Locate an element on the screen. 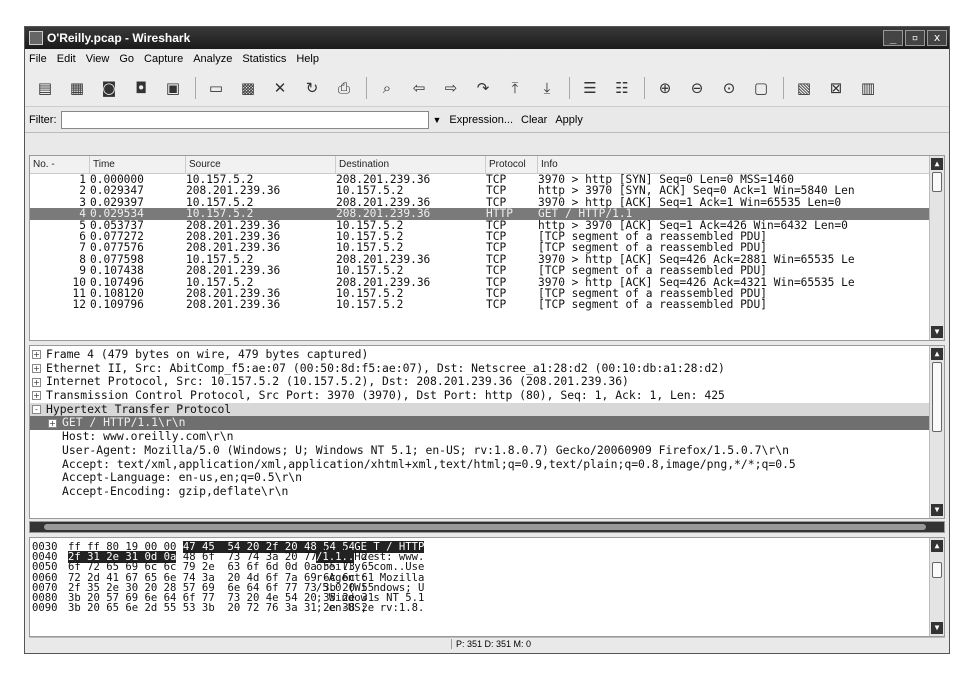 This screenshot has width=958, height=676. menu-view: View is located at coordinates (98, 59).